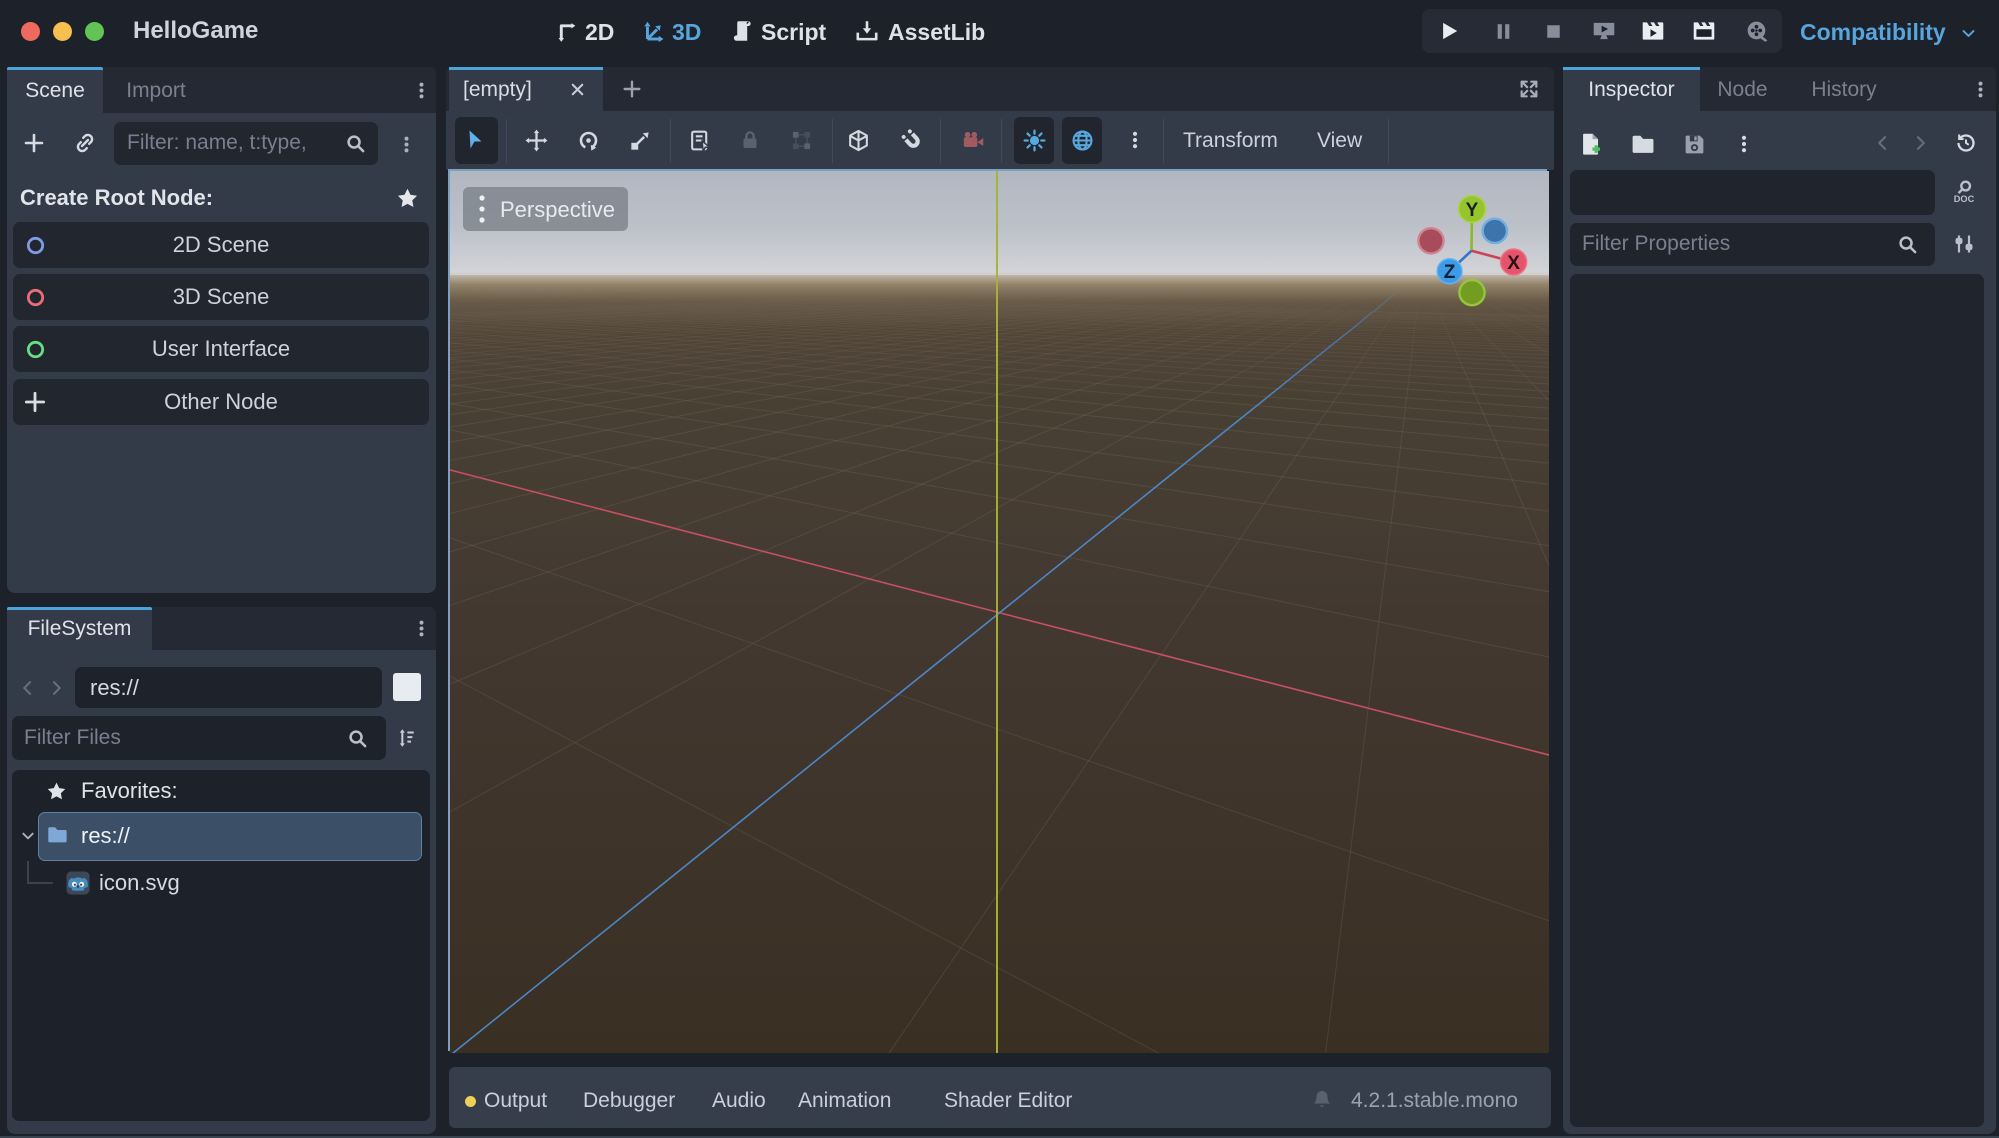 Image resolution: width=1999 pixels, height=1138 pixels. I want to click on svg-text: DOC, so click(1964, 199).